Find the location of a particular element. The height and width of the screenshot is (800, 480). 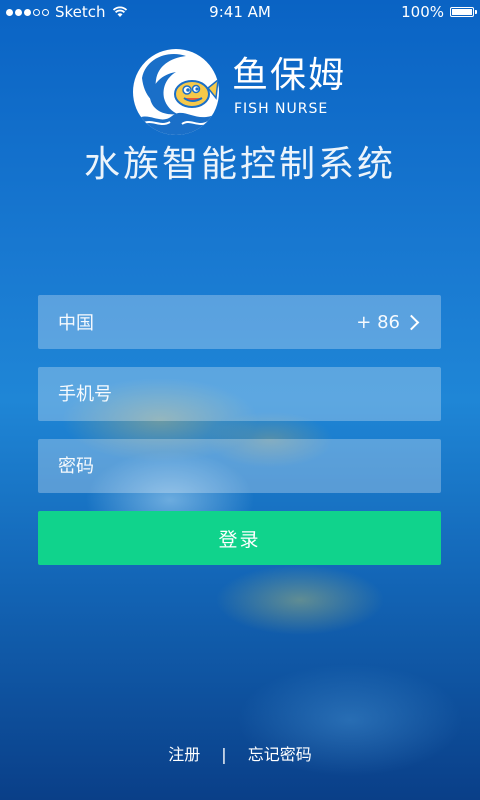

country-code: + 86 is located at coordinates (378, 322).